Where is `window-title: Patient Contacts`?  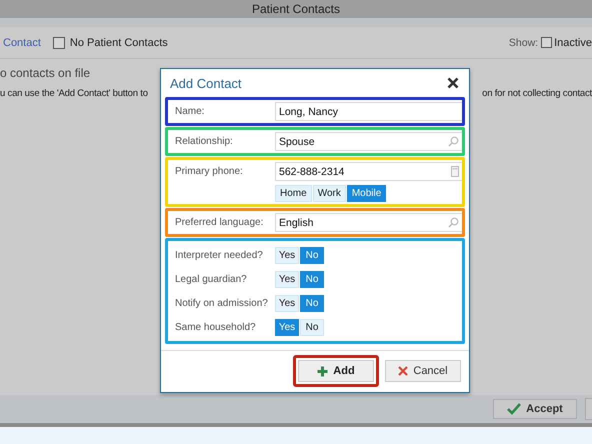
window-title: Patient Contacts is located at coordinates (296, 9).